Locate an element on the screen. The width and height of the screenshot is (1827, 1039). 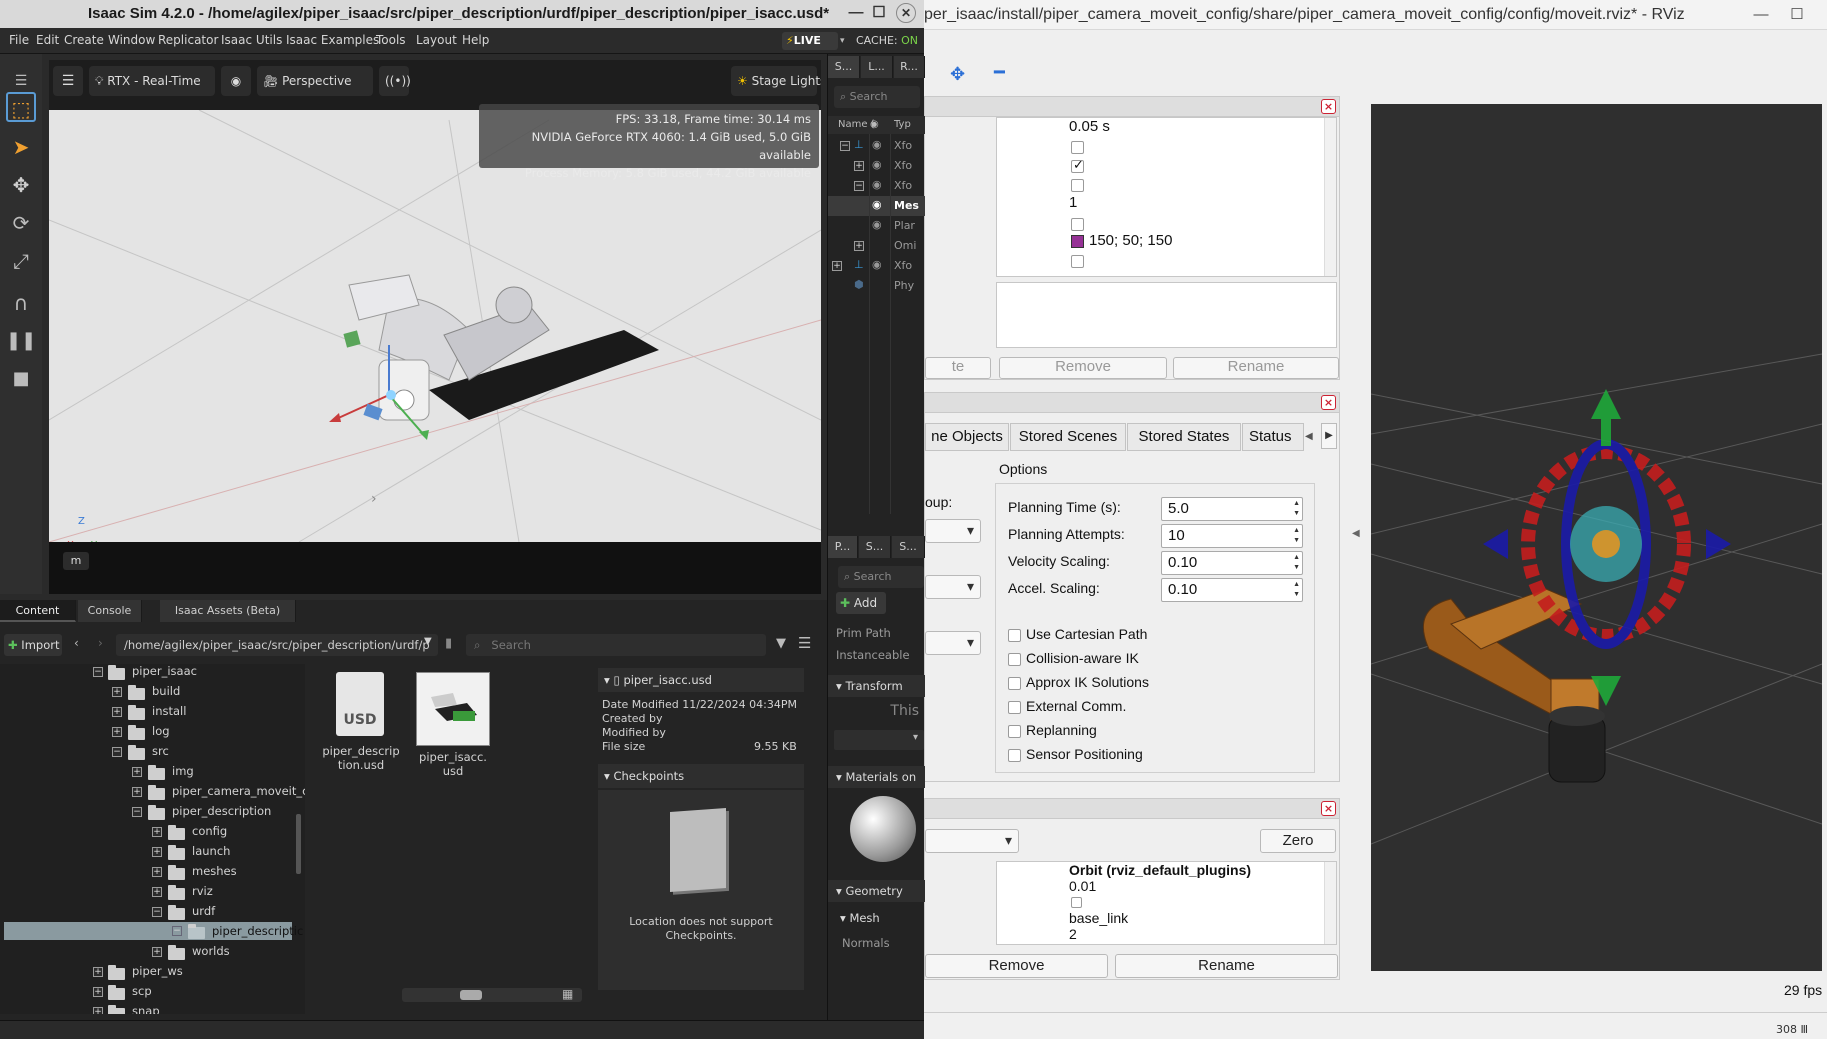
tree-item: img is located at coordinates (183, 771).